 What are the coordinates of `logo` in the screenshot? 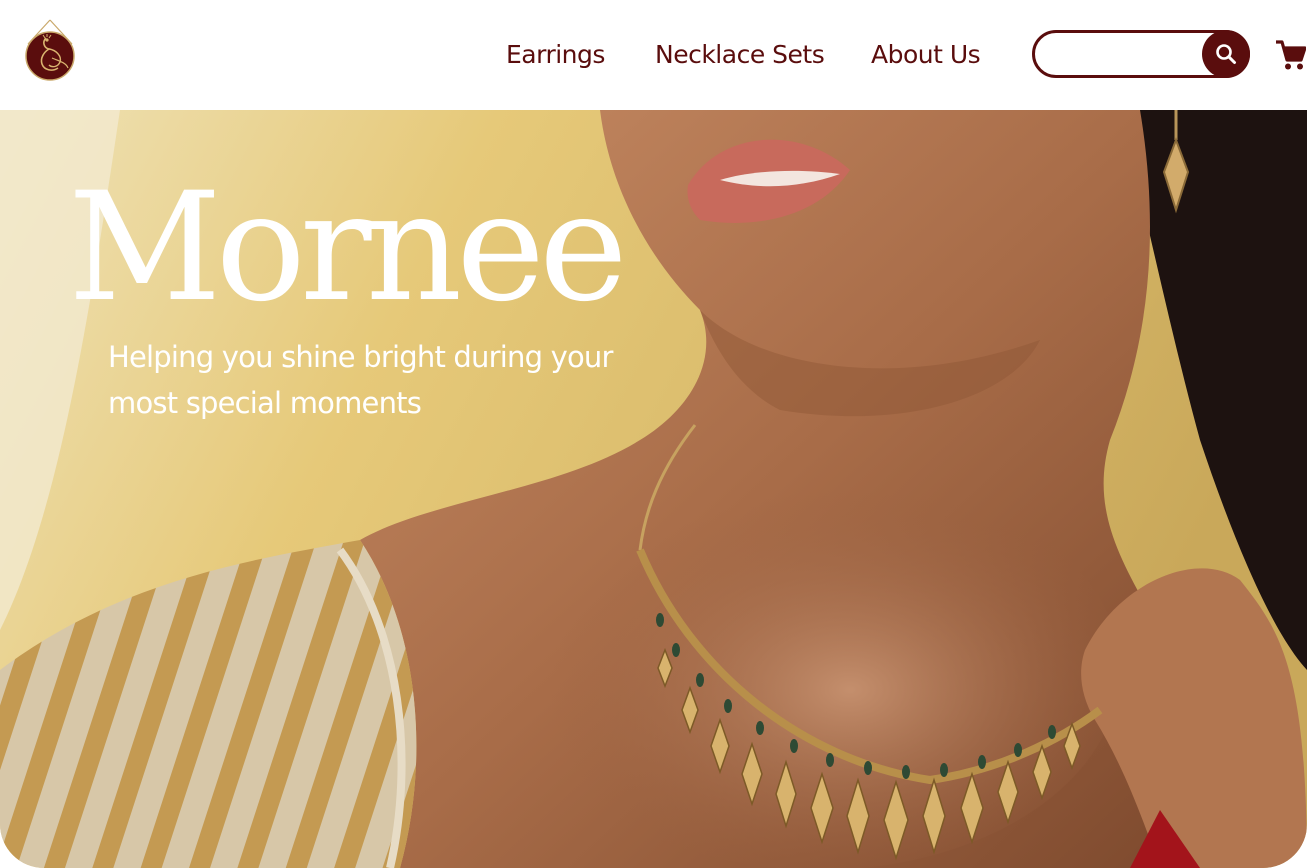 It's located at (50, 51).